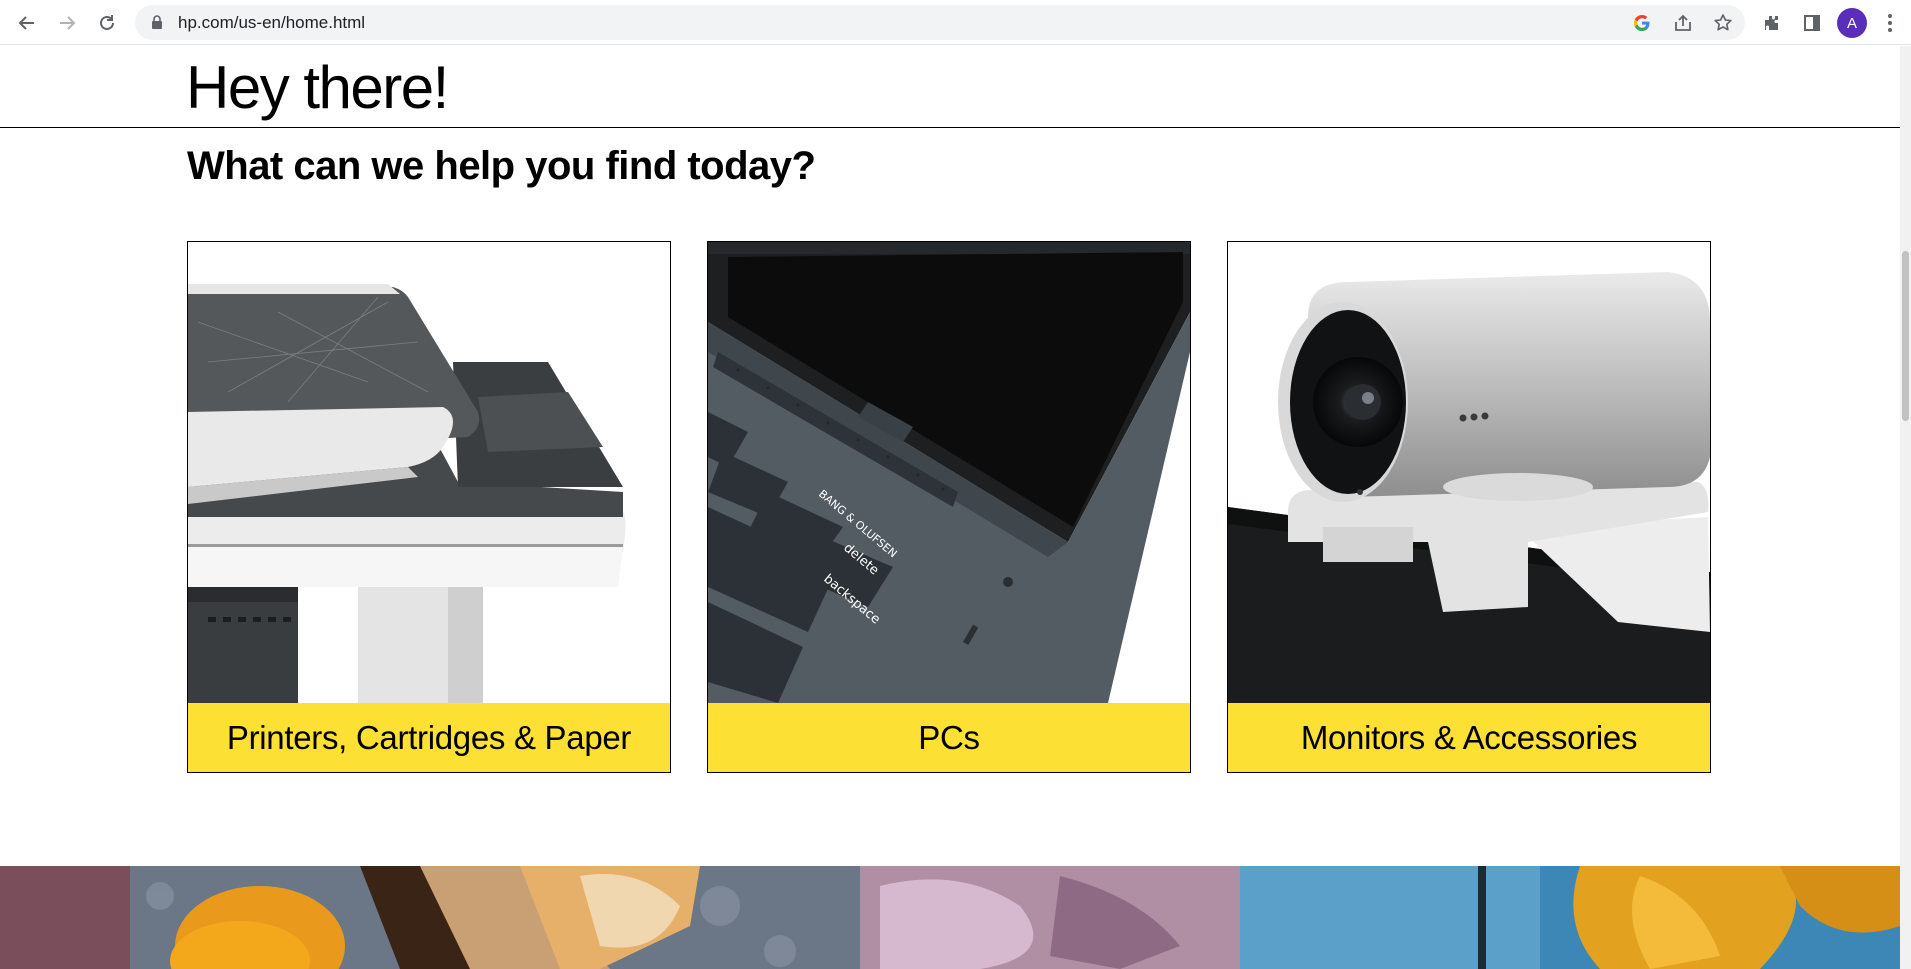 This screenshot has width=1911, height=969. What do you see at coordinates (940, 22) in the screenshot?
I see `address-bar: hp.com/us-en/home.html` at bounding box center [940, 22].